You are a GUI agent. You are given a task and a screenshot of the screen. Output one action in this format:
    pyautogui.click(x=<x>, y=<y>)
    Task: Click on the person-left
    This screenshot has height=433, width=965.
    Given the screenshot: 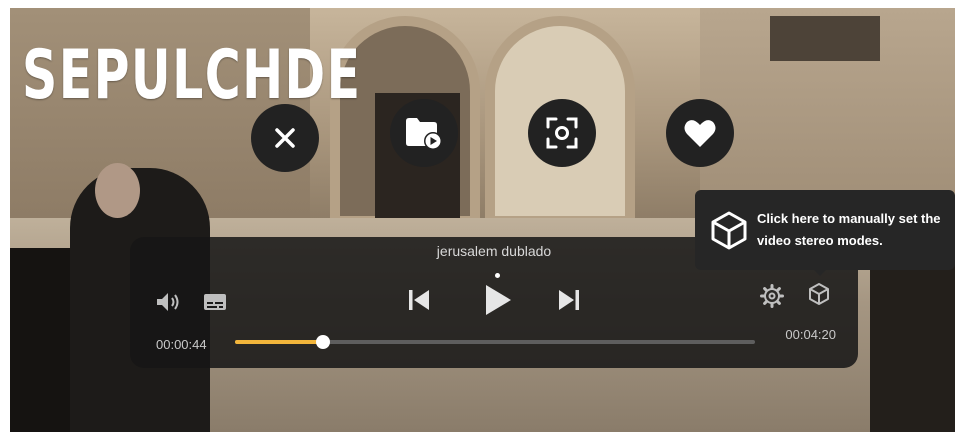 What is the action you would take?
    pyautogui.click(x=40, y=340)
    